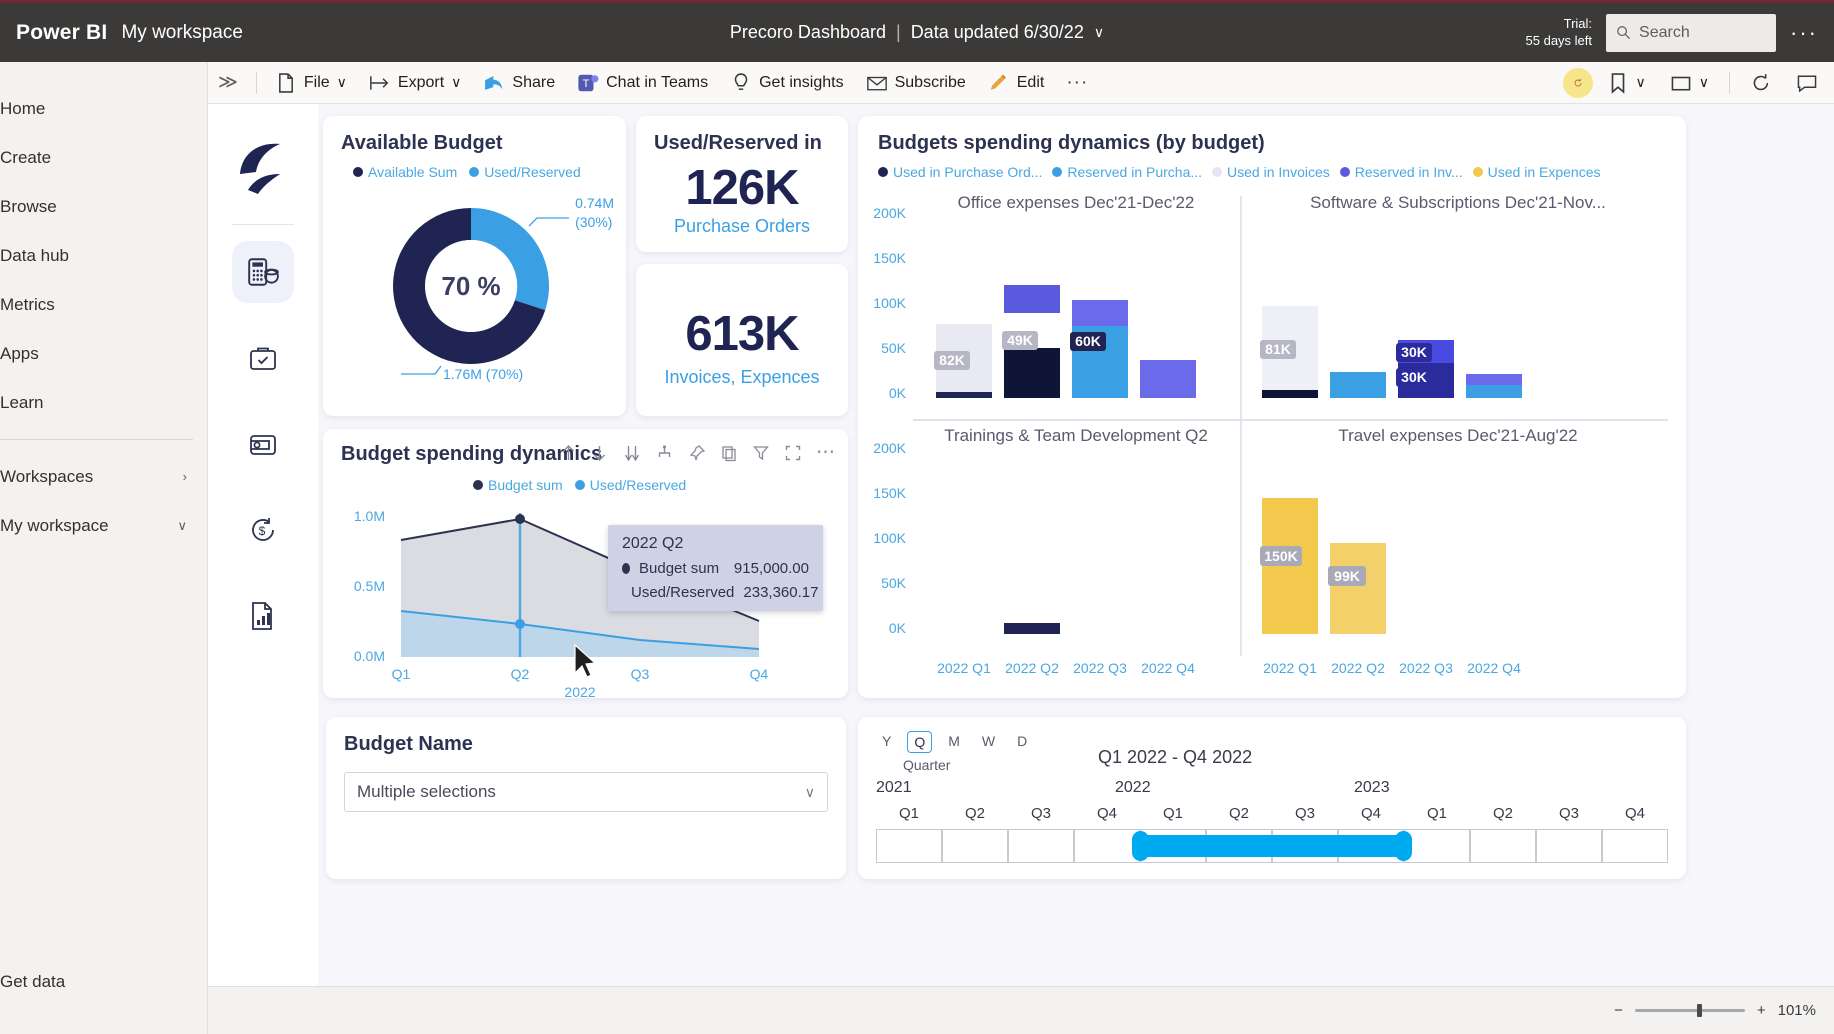 The image size is (1834, 1034). Describe the element at coordinates (1761, 83) in the screenshot. I see `refresh-button` at that location.